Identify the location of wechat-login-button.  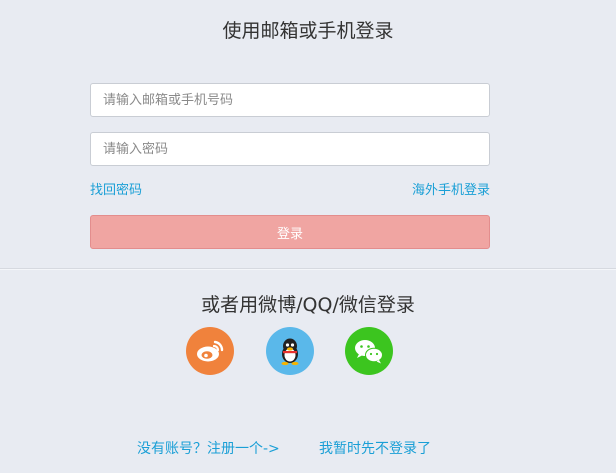
(369, 351).